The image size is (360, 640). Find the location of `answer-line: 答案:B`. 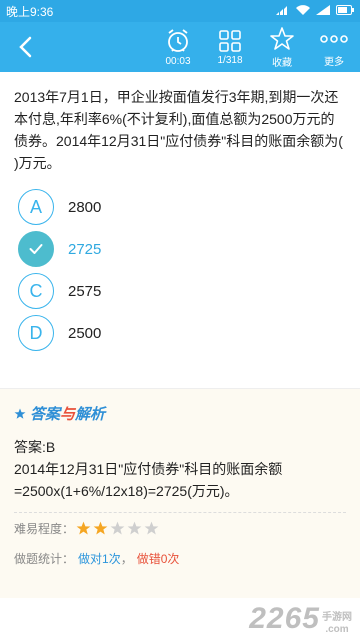

answer-line: 答案:B is located at coordinates (35, 447).